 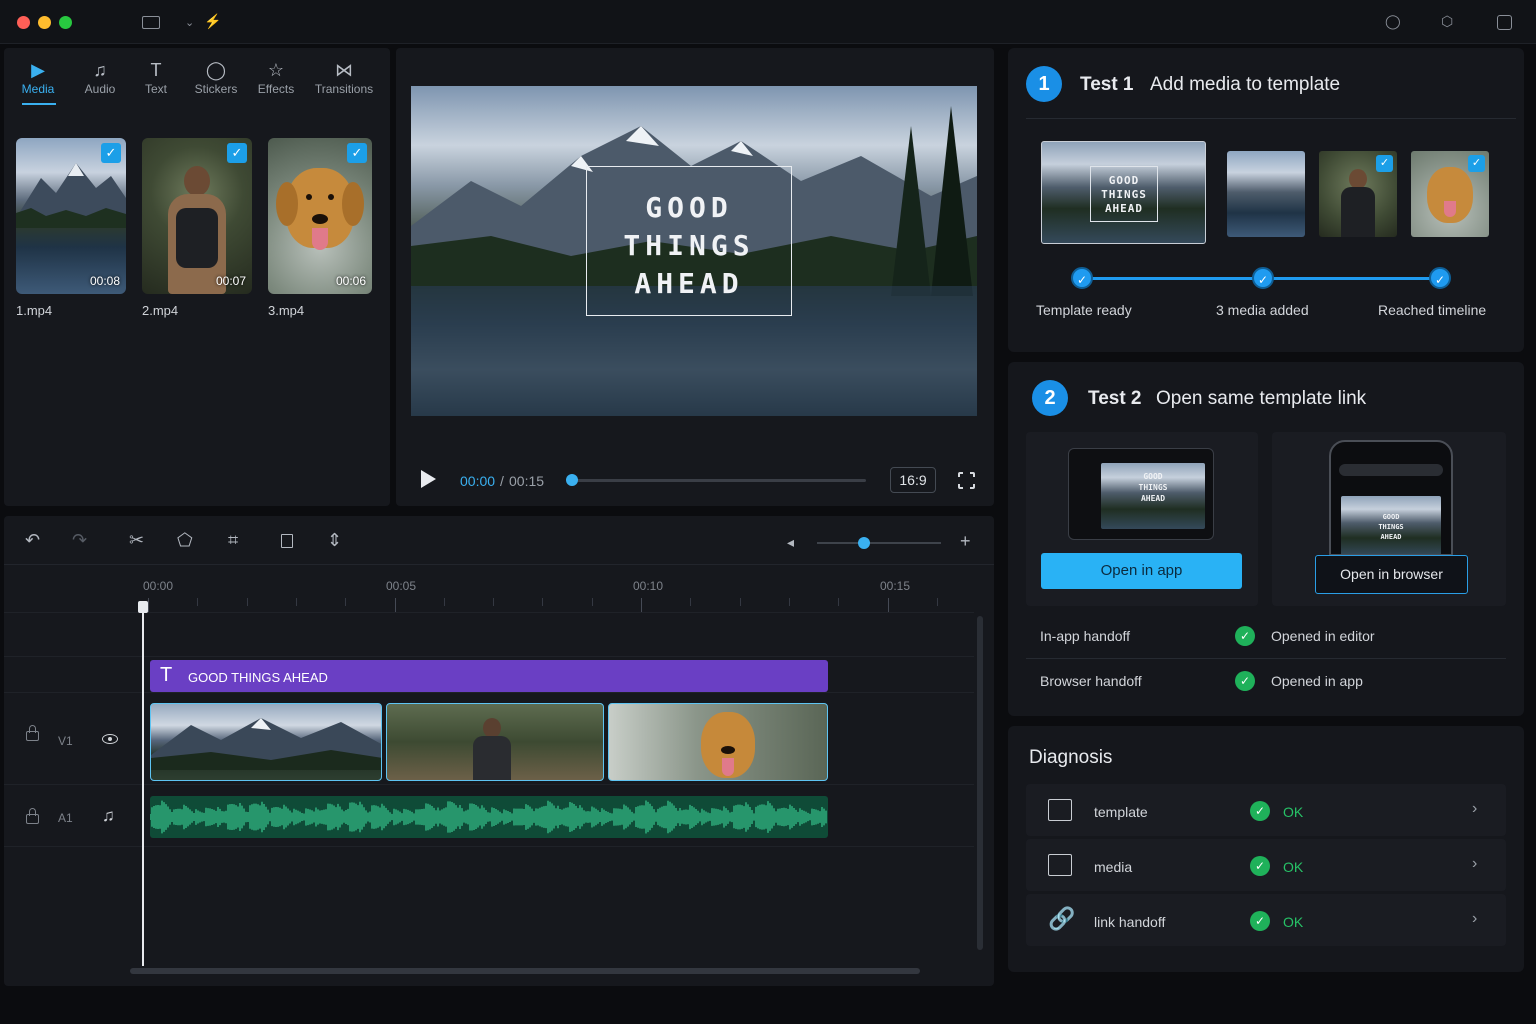 I want to click on tab-media: ▶ Media, so click(x=38, y=77).